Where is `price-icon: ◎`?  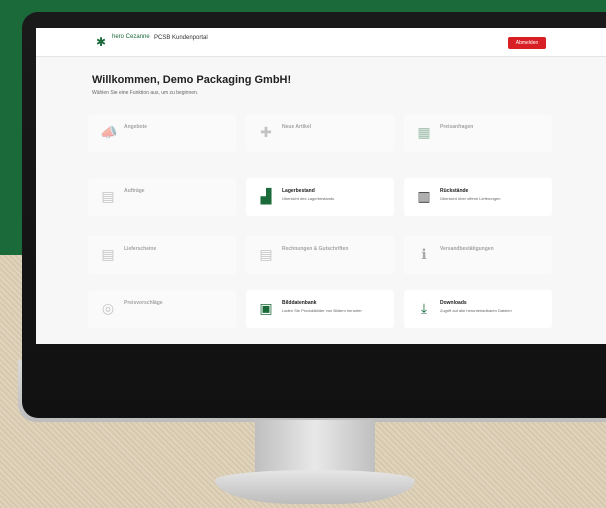
price-icon: ◎ is located at coordinates (108, 308).